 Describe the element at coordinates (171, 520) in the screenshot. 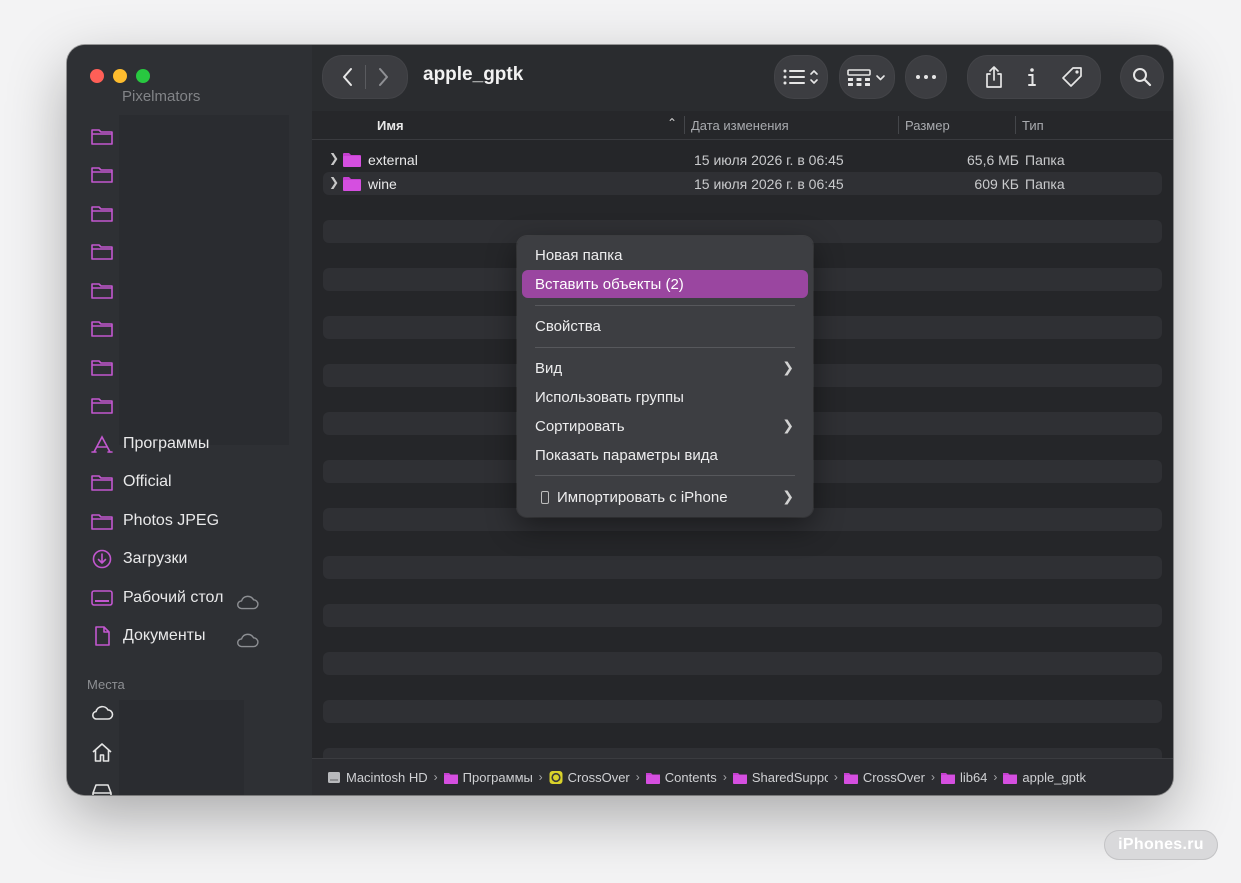

I see `sidebar-item-label: Photos JPEG` at that location.